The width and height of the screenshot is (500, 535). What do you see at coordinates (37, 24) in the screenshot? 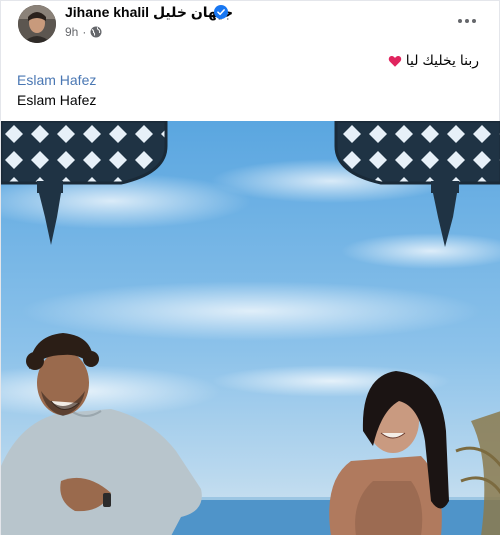
I see `author-avatar` at bounding box center [37, 24].